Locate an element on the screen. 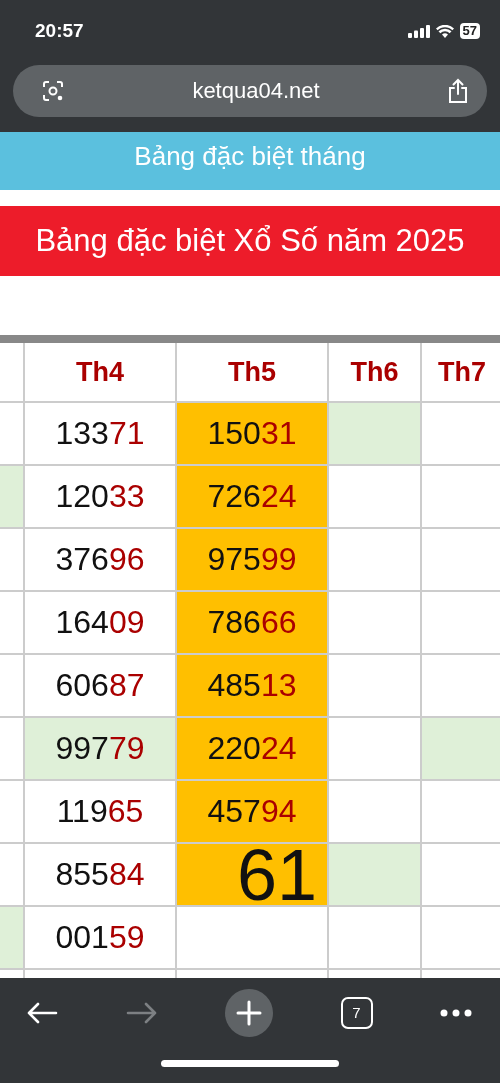 This screenshot has height=1083, width=500. table-cell: 45794 is located at coordinates (252, 811).